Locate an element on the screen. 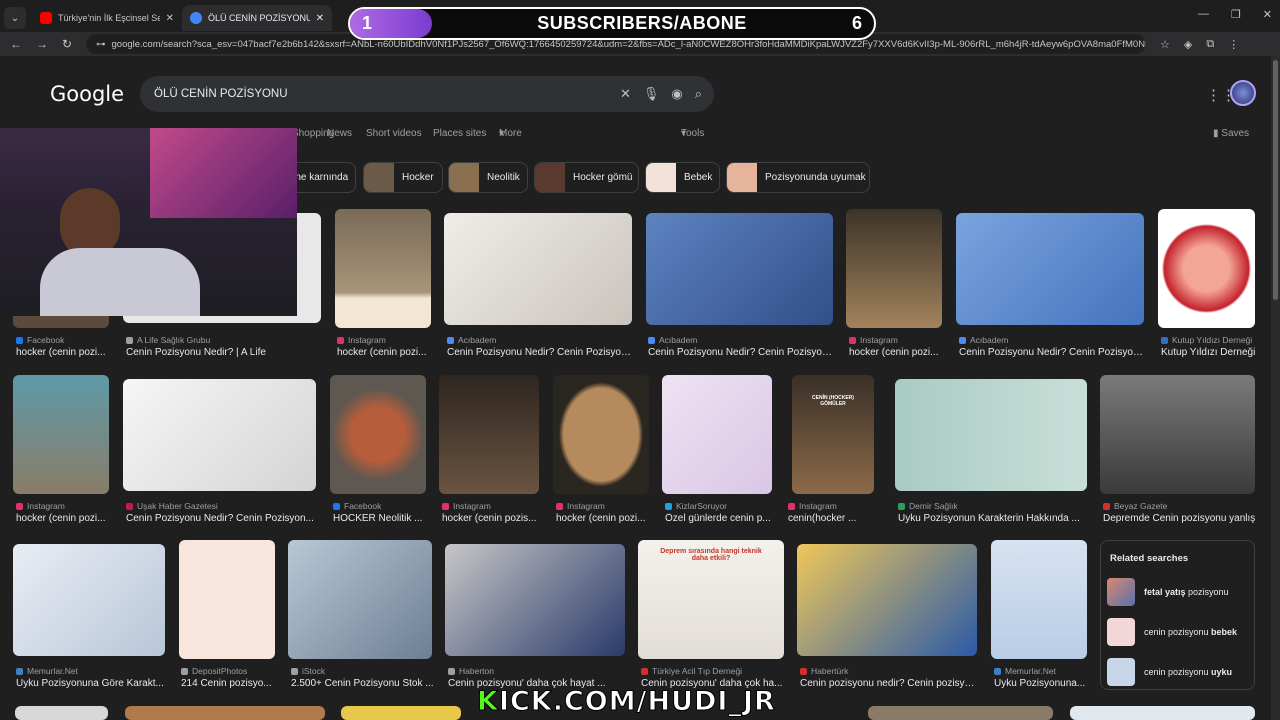 This screenshot has width=1280, height=720. chip-pozisyonunda-uyumak: Pozisyonunda uyumak is located at coordinates (798, 177).